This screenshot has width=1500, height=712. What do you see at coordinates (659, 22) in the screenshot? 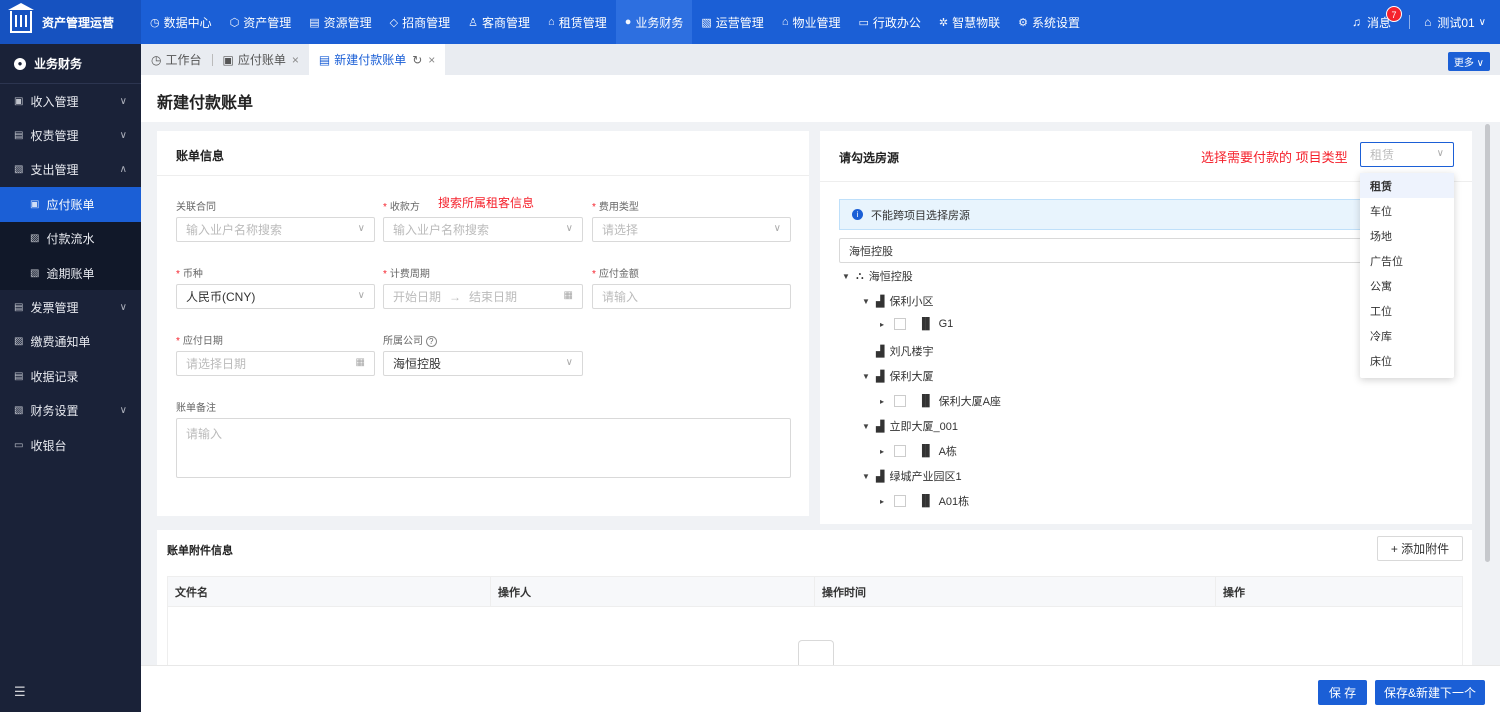
I see `nav-label: 业务财务` at bounding box center [659, 22].